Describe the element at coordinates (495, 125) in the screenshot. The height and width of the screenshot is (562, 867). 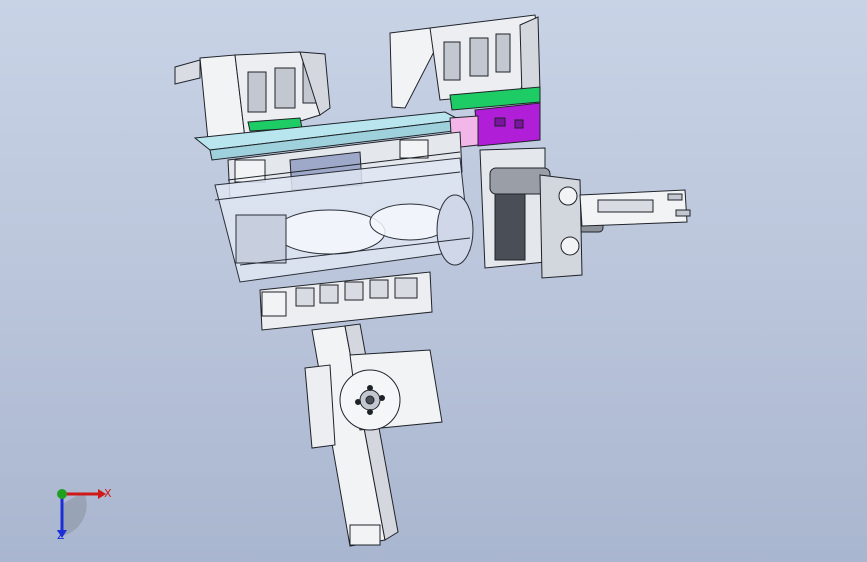
I see `purple-block` at that location.